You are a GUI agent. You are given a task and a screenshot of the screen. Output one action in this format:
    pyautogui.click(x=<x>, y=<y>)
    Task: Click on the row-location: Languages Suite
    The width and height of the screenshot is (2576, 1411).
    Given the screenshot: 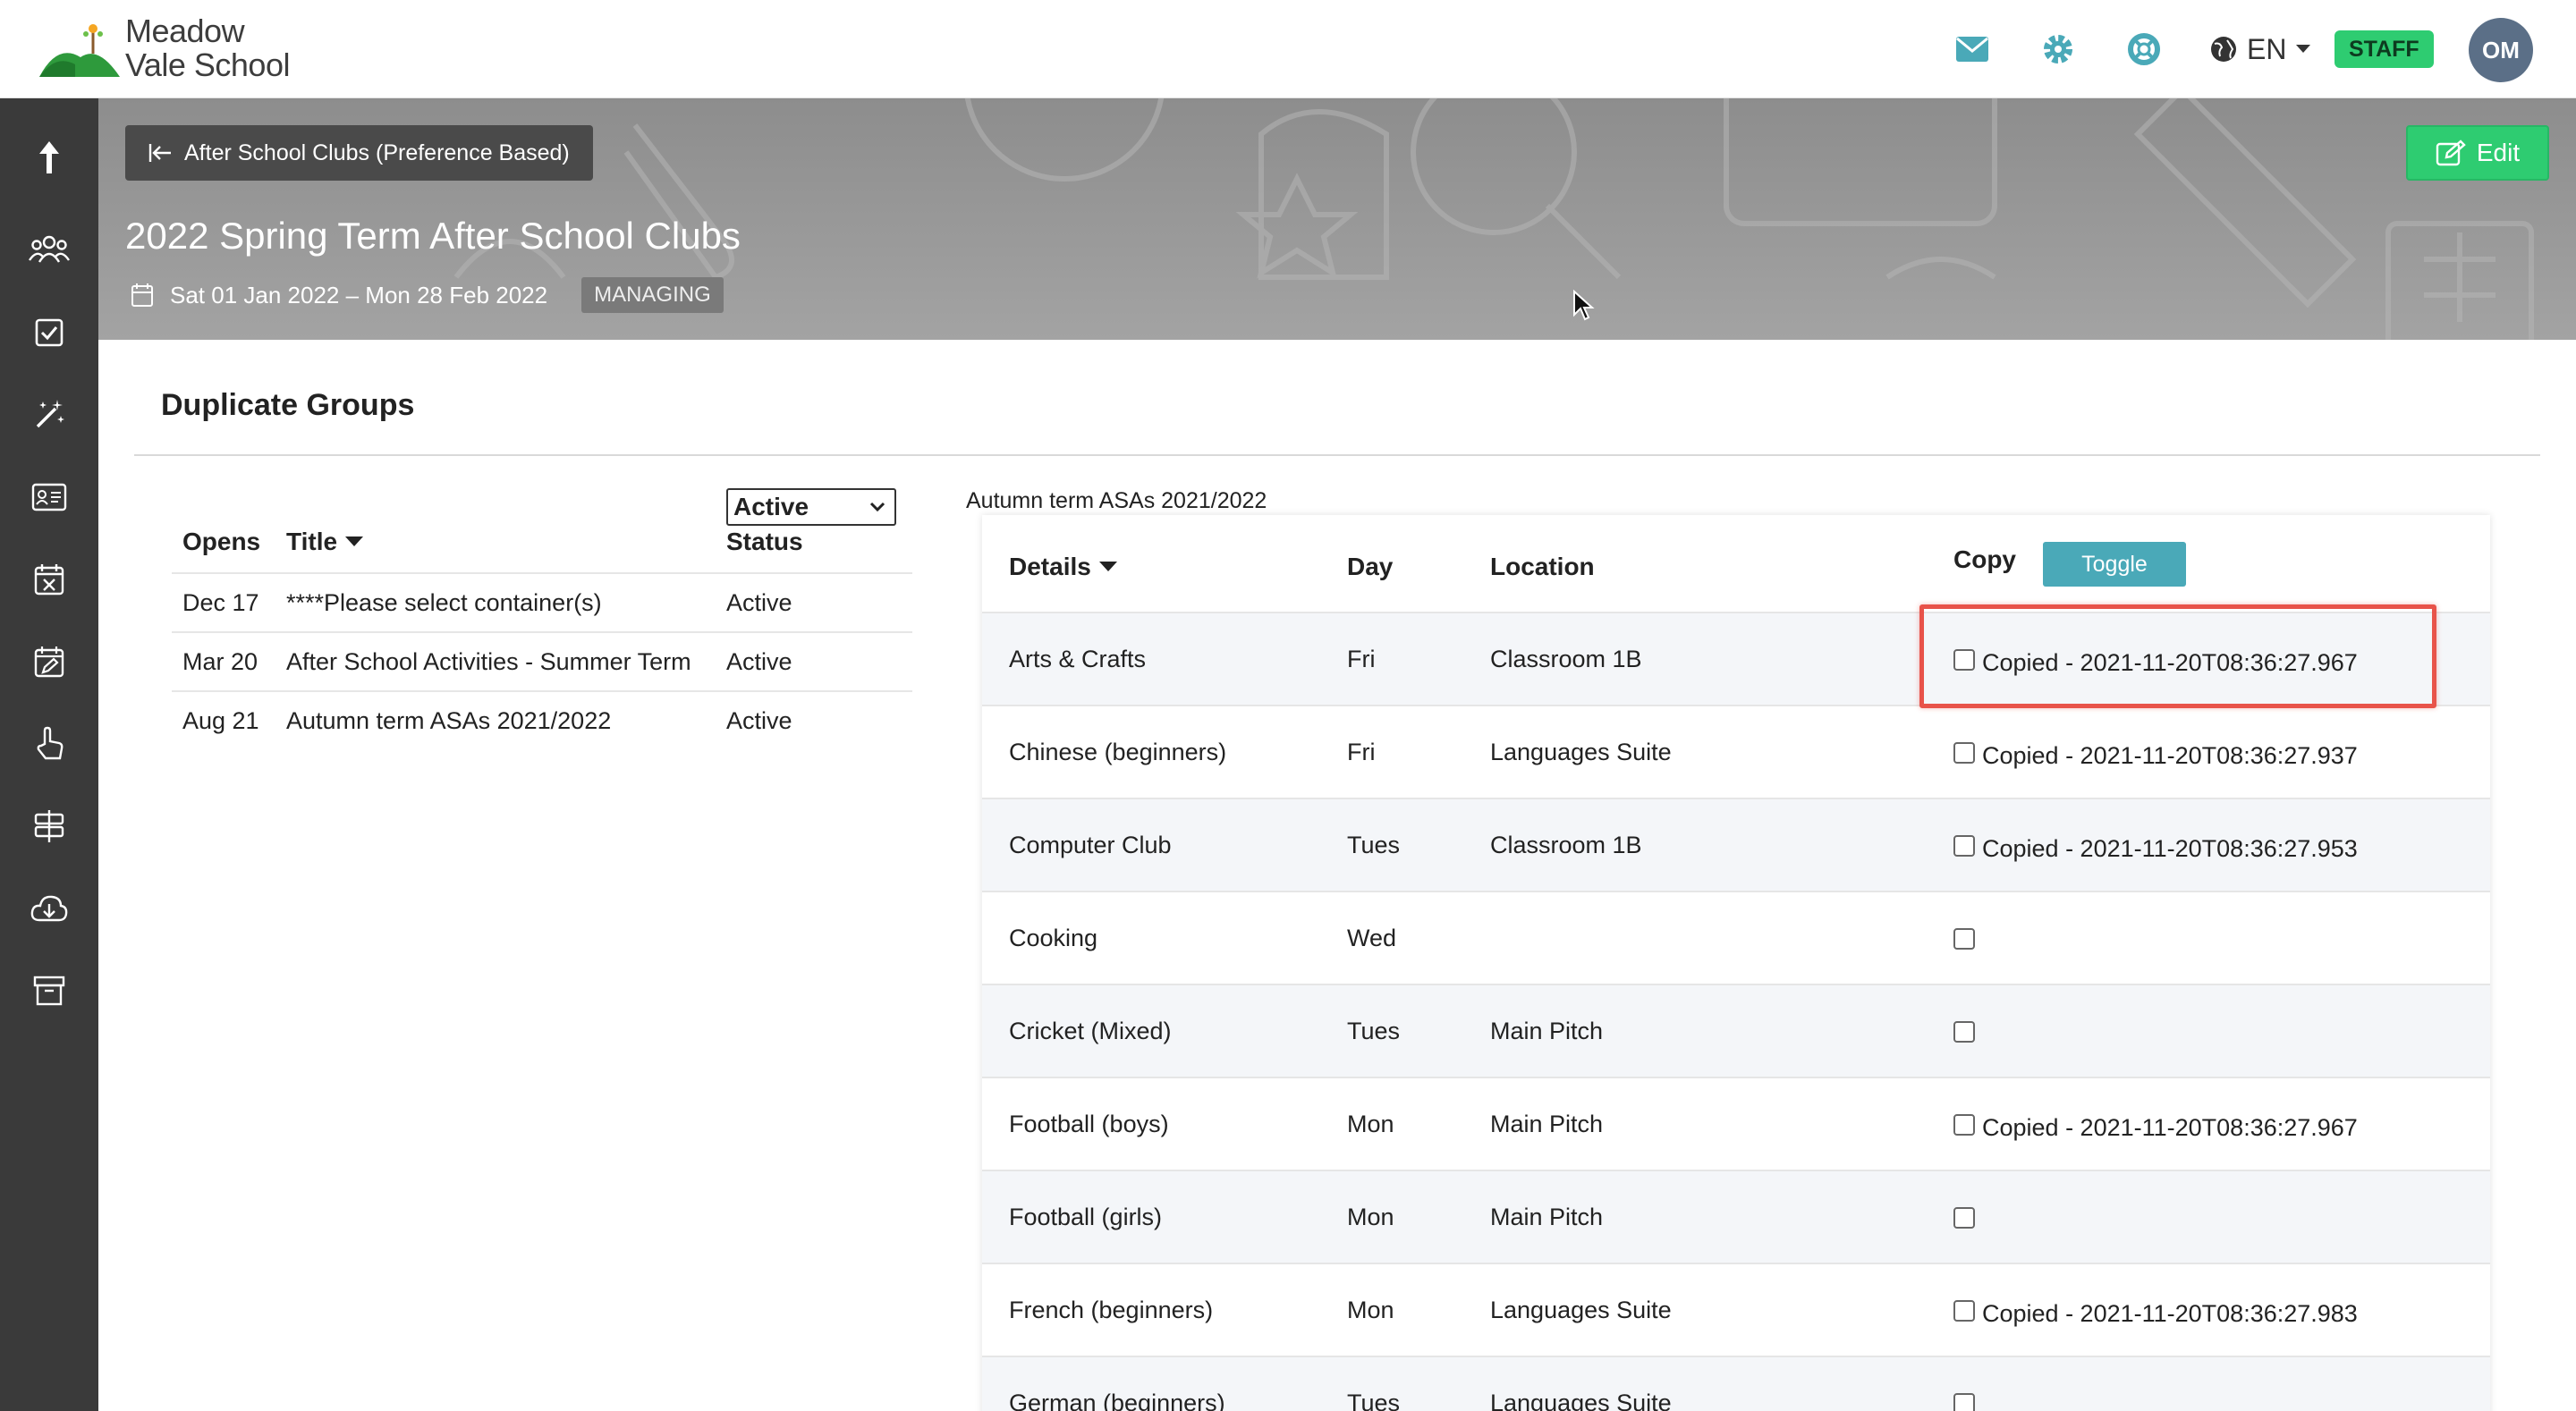 What is the action you would take?
    pyautogui.click(x=1581, y=752)
    